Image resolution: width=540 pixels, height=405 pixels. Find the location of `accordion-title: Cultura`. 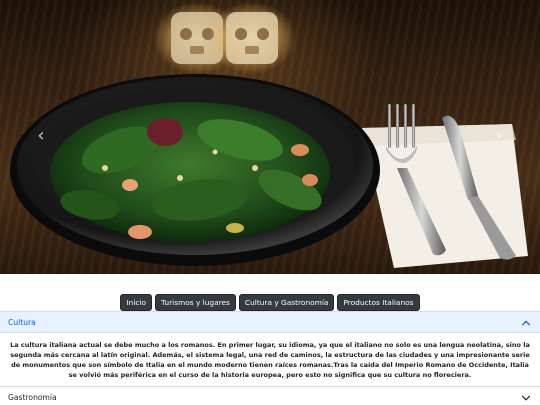

accordion-title: Cultura is located at coordinates (22, 322).